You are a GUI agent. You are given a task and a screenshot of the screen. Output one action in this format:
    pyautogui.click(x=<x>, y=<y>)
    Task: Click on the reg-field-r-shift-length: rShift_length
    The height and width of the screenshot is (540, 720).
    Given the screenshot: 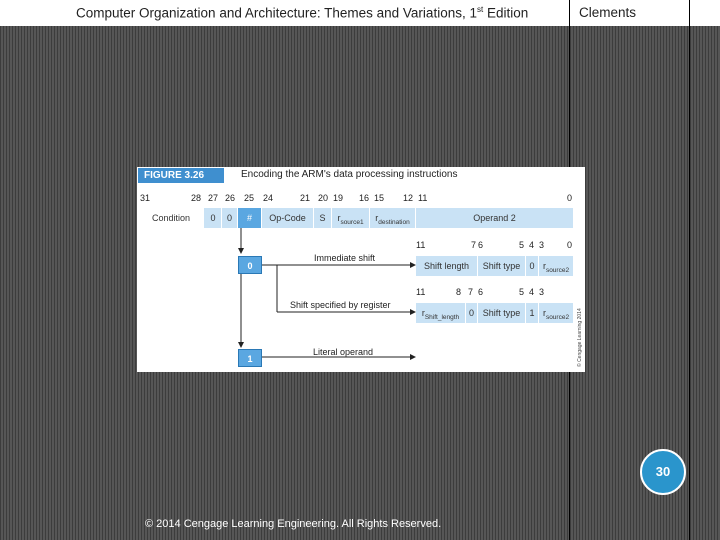 What is the action you would take?
    pyautogui.click(x=441, y=313)
    